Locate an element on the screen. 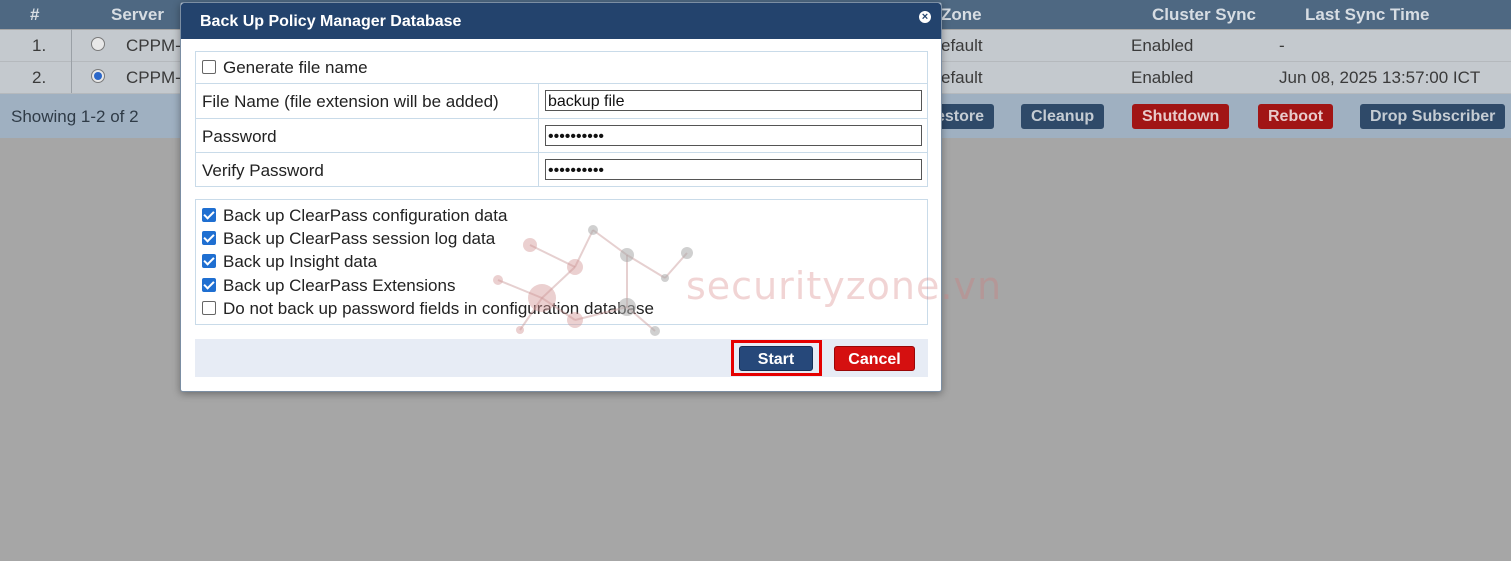  password-input: •••••••••• is located at coordinates (733, 135).